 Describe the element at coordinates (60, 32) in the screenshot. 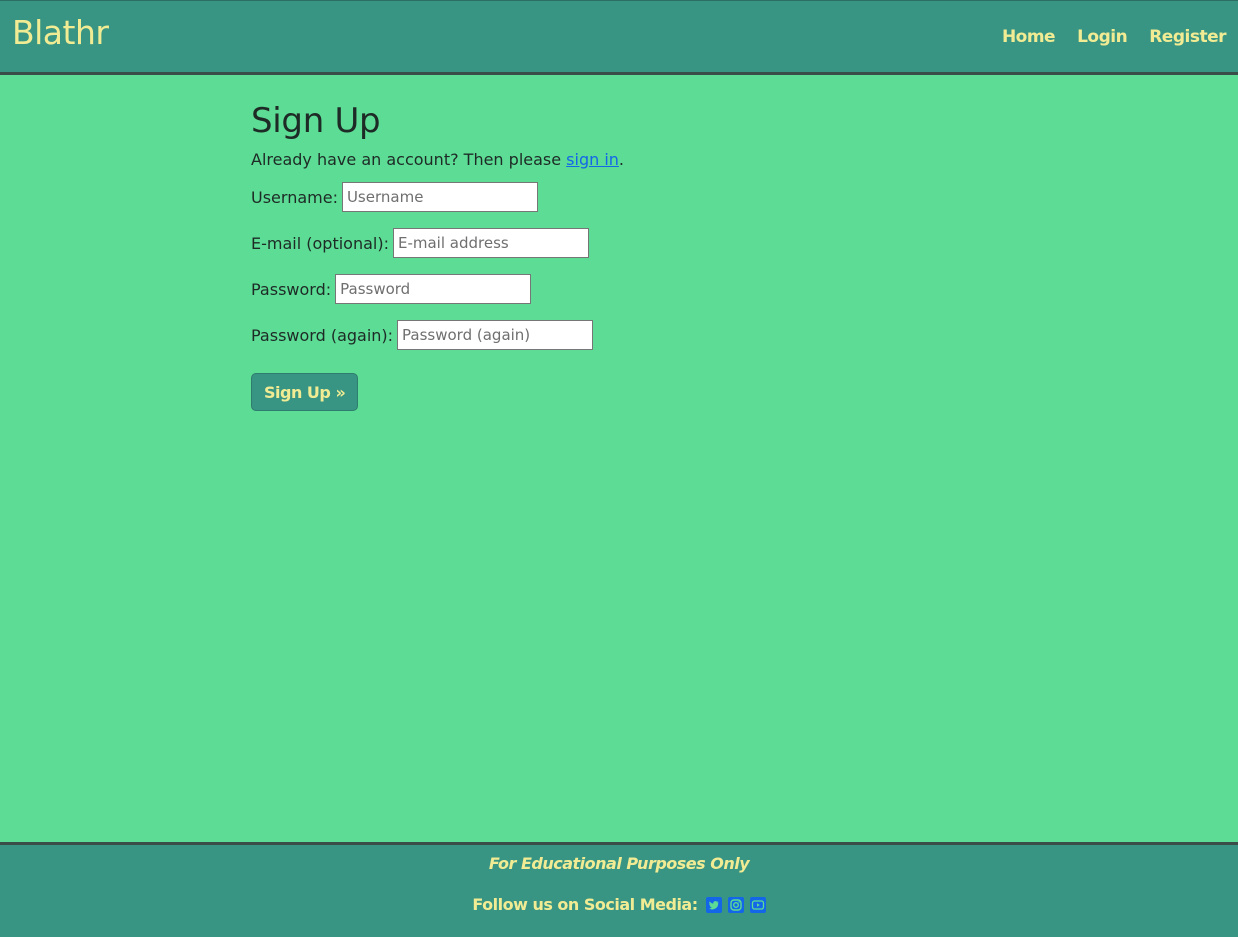

I see `brand-logo: Blathr` at that location.